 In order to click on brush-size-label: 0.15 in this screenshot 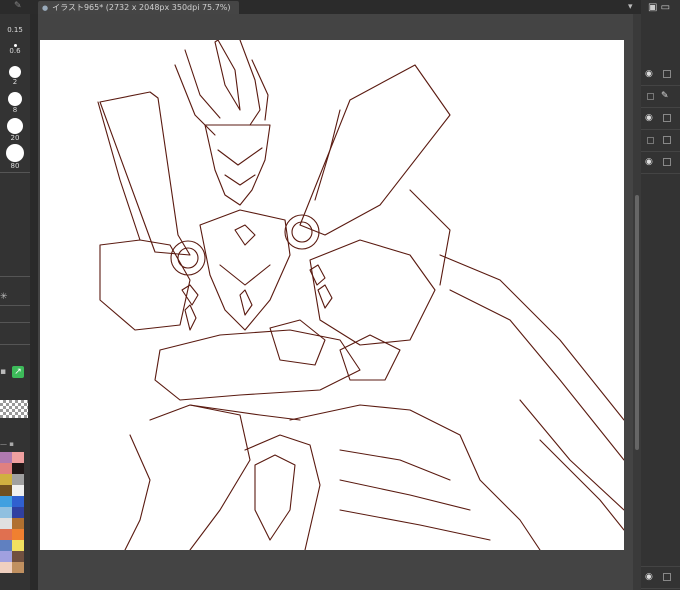, I will do `click(15, 30)`.